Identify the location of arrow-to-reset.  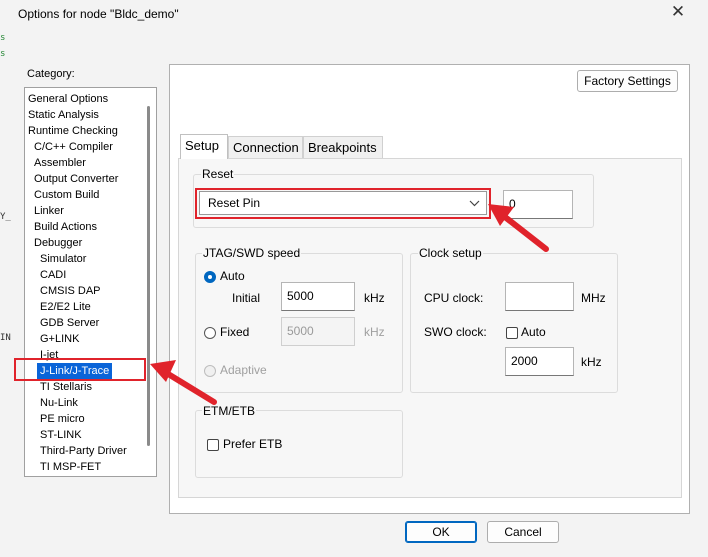
(518, 228).